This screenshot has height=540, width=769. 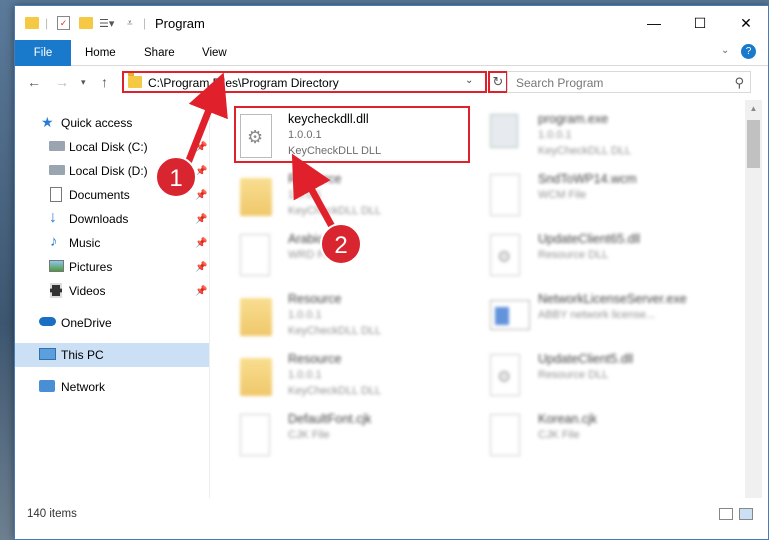 What do you see at coordinates (748, 51) in the screenshot?
I see `help-icon: ?` at bounding box center [748, 51].